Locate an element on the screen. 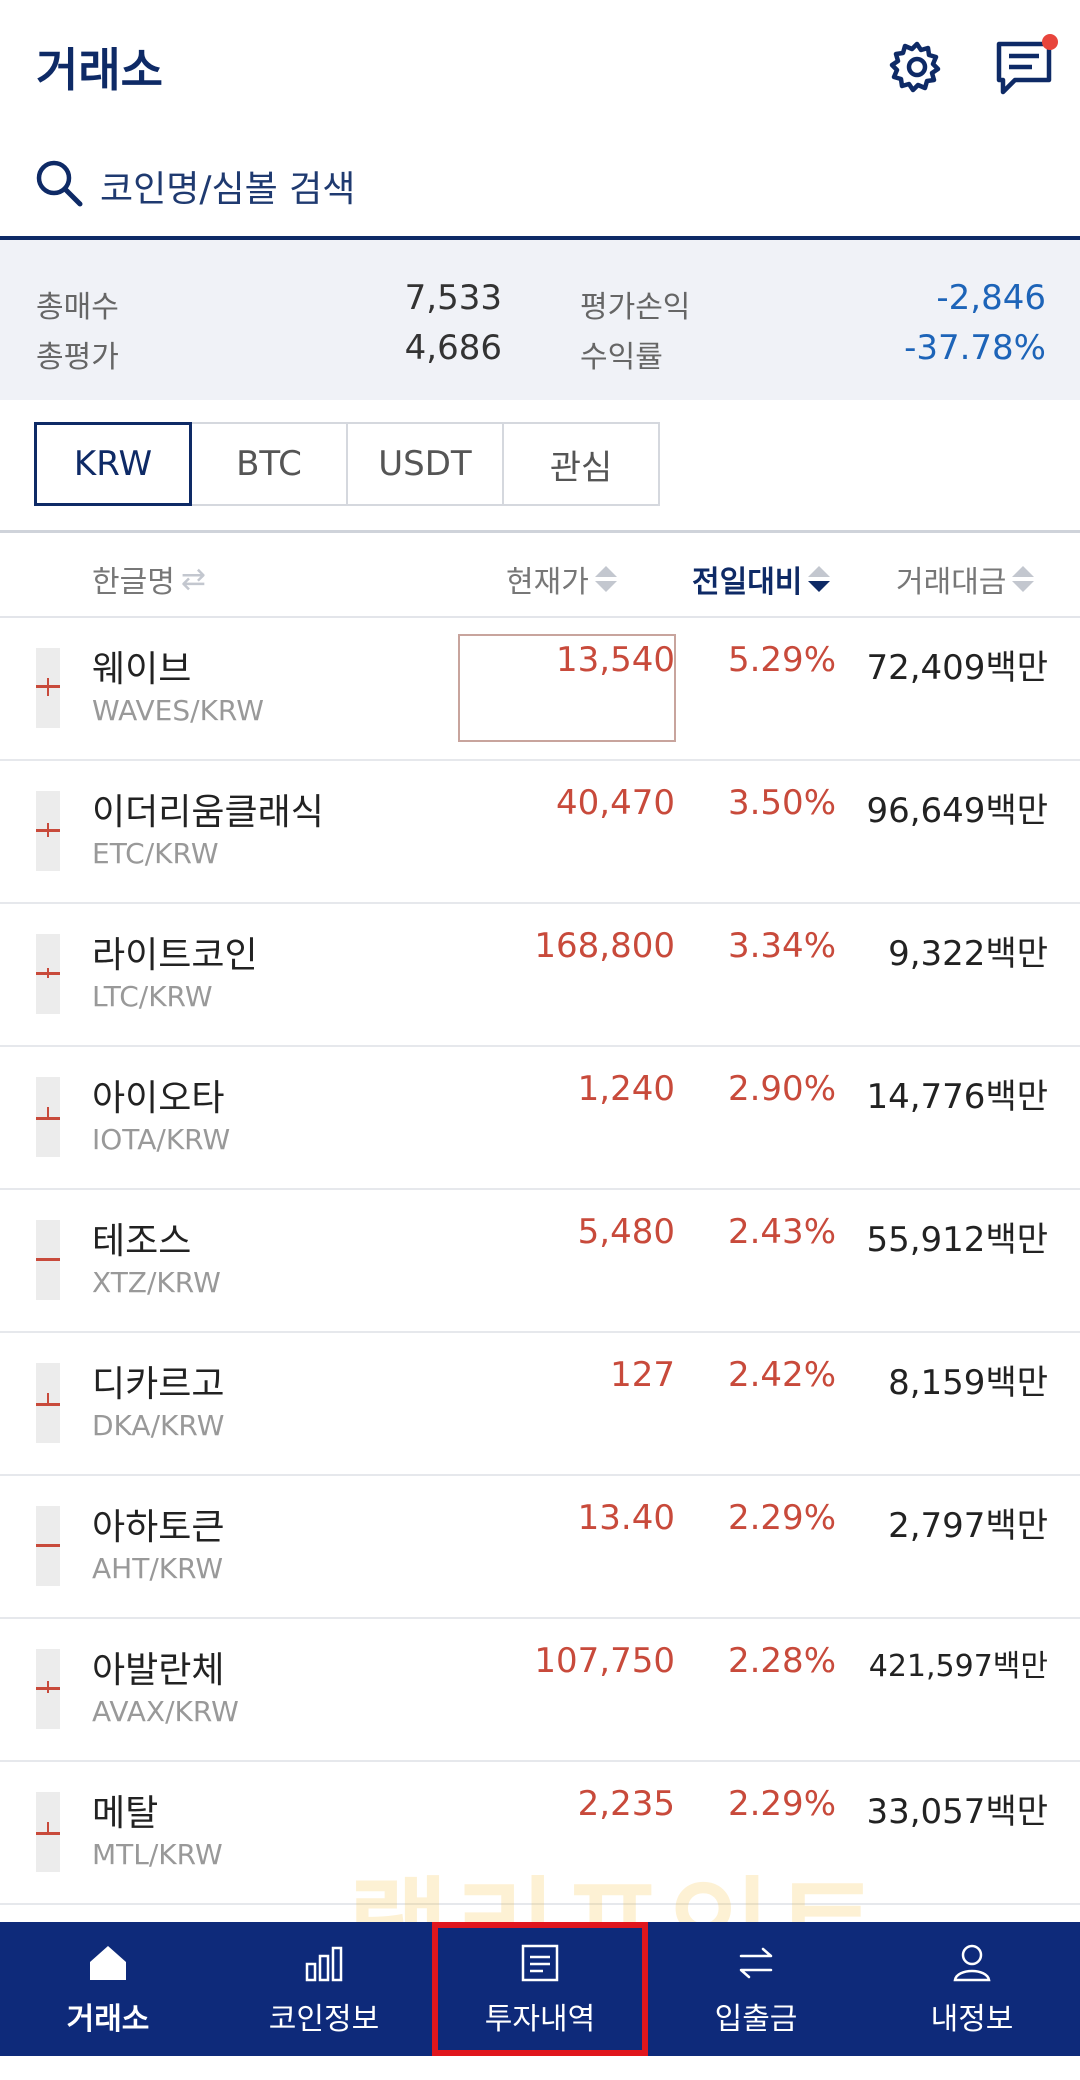 The height and width of the screenshot is (2080, 1080). coin-name: 웨이브 is located at coordinates (142, 669).